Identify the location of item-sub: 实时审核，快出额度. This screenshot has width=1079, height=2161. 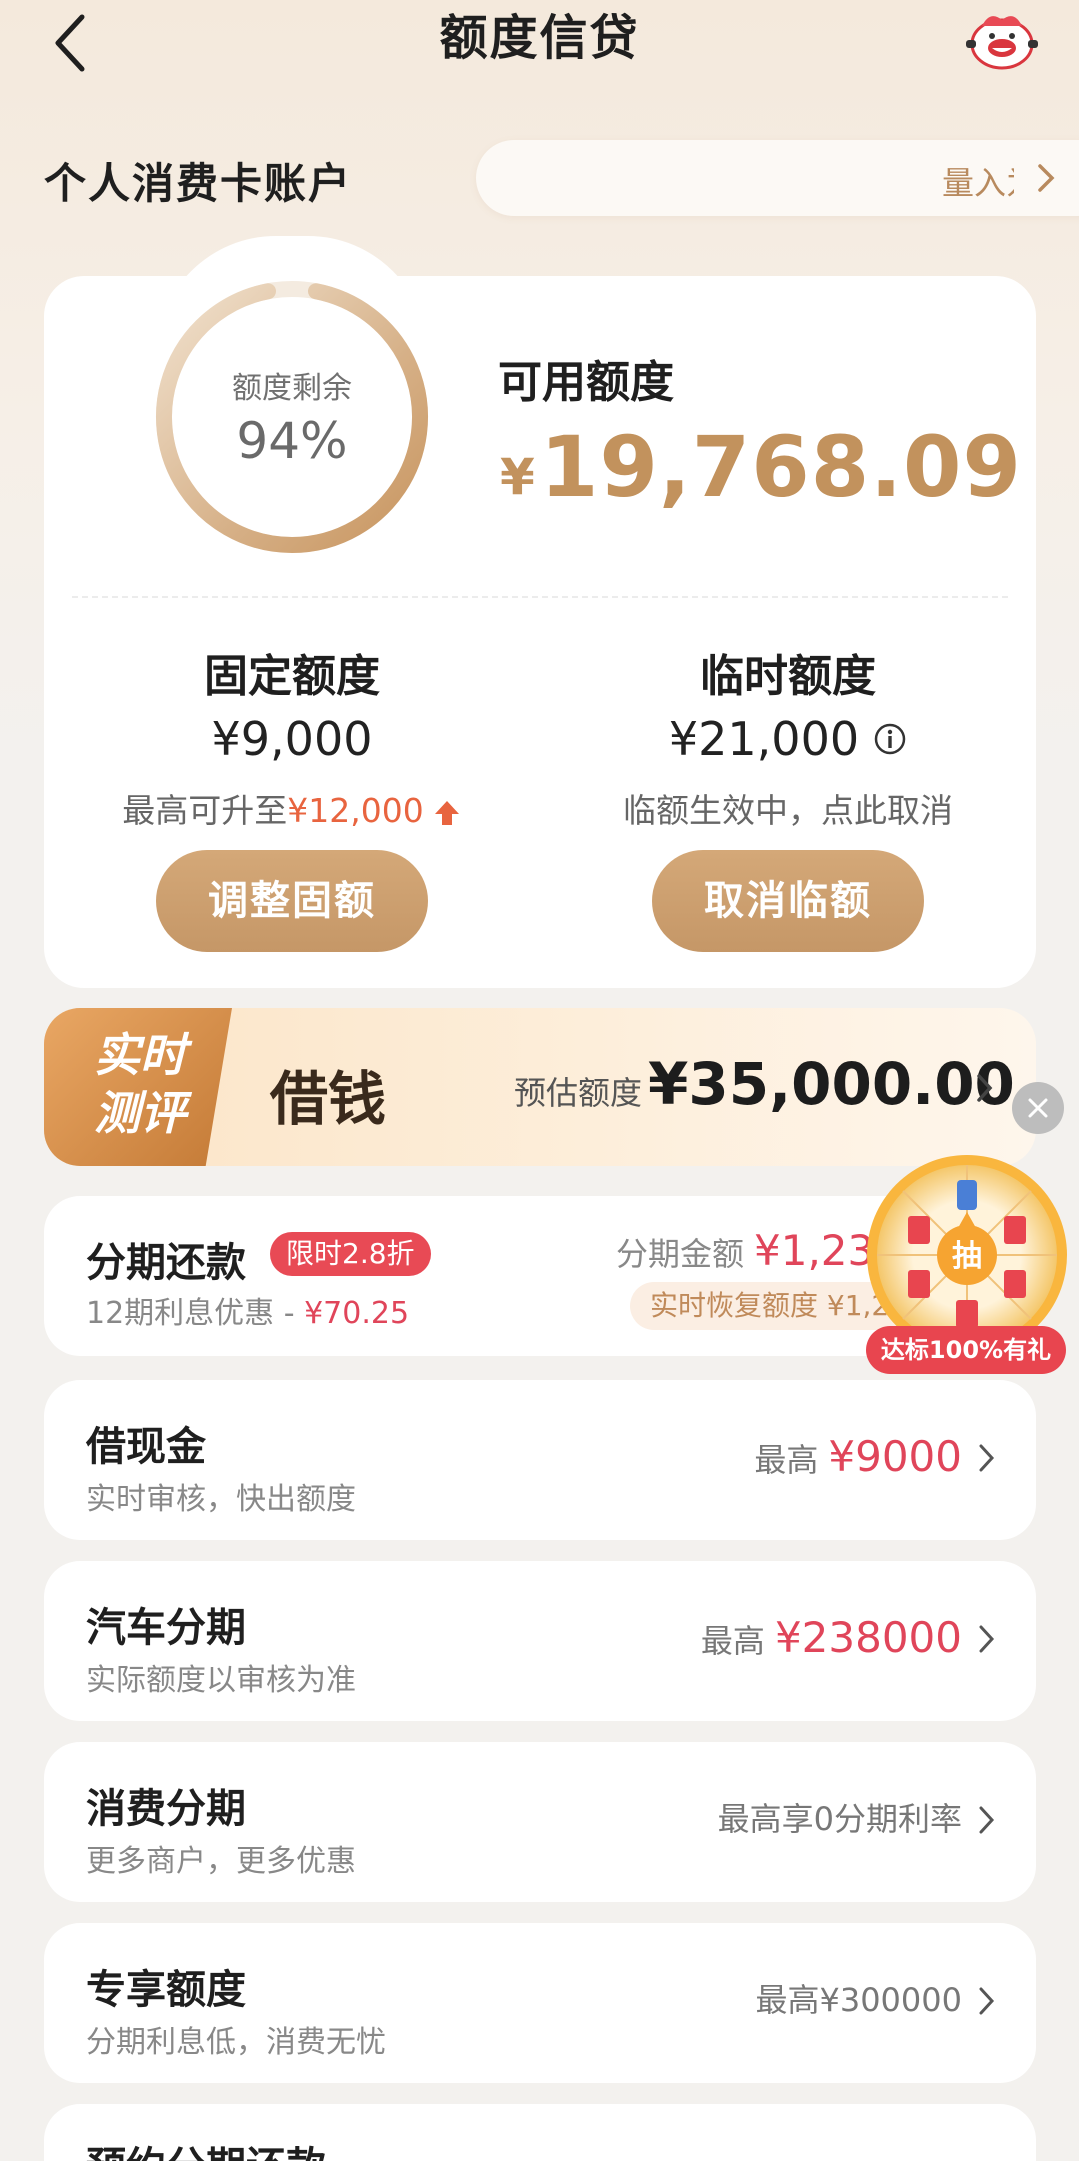
(221, 1499).